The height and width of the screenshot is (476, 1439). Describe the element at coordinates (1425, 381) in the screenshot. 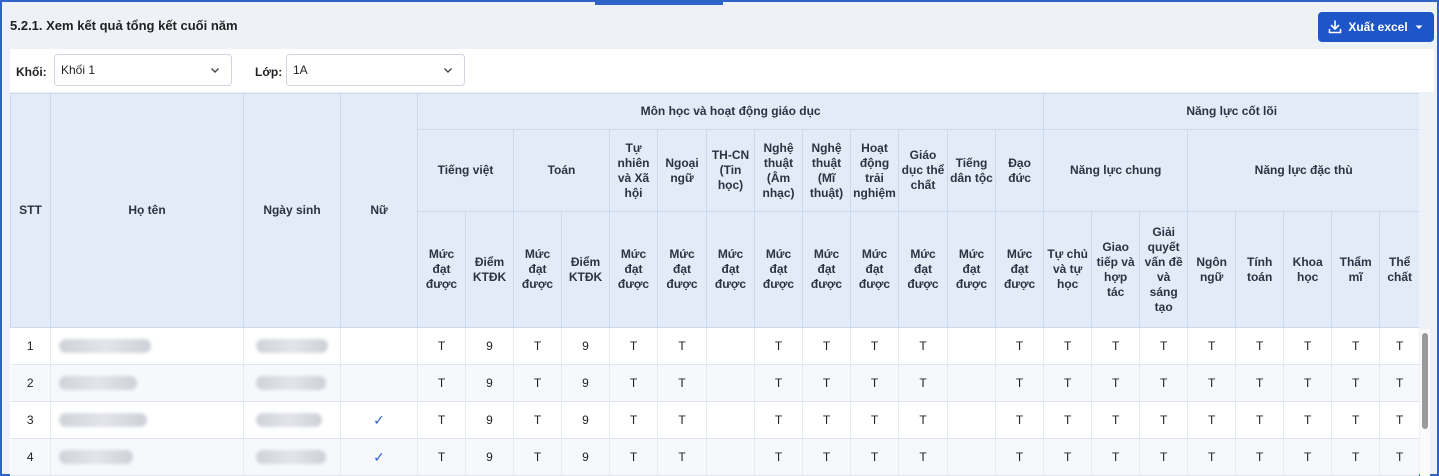

I see `scrollbar-thumb` at that location.